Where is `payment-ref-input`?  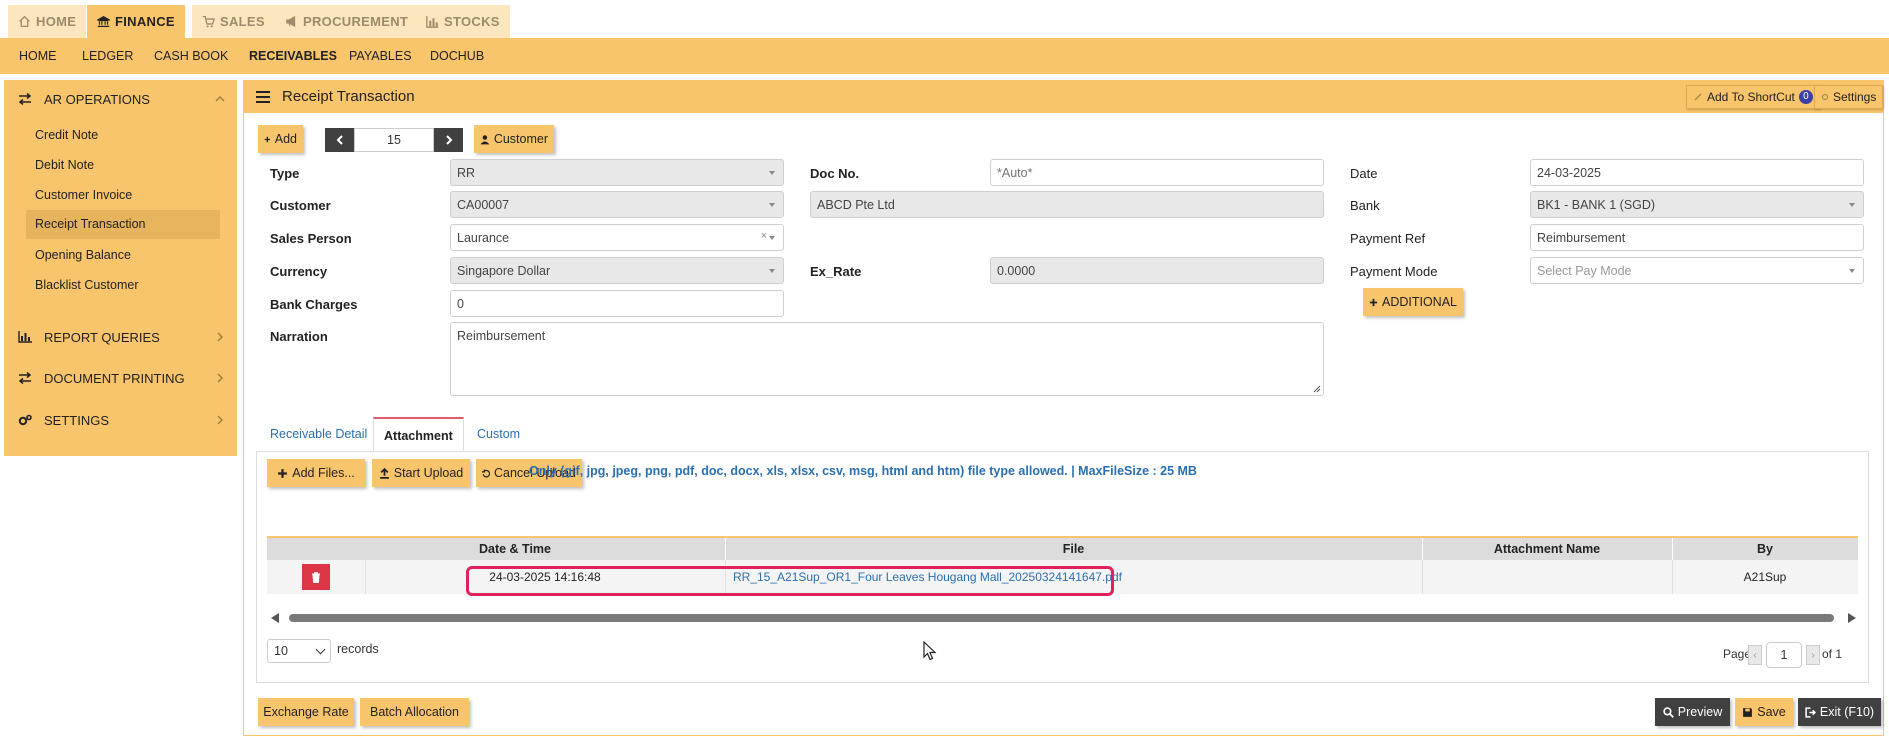
payment-ref-input is located at coordinates (1697, 237).